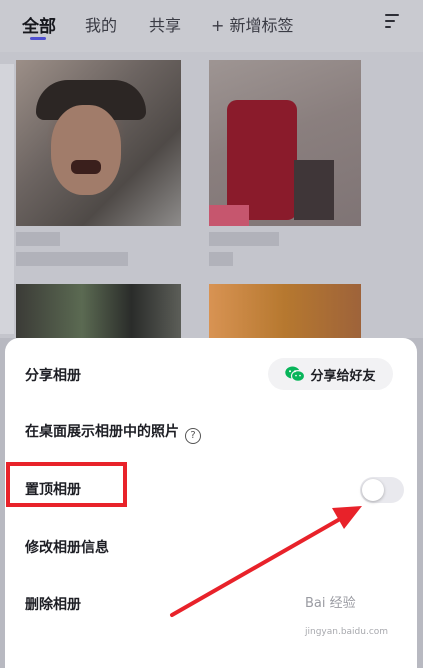  Describe the element at coordinates (165, 24) in the screenshot. I see `tab-shared: 共享` at that location.